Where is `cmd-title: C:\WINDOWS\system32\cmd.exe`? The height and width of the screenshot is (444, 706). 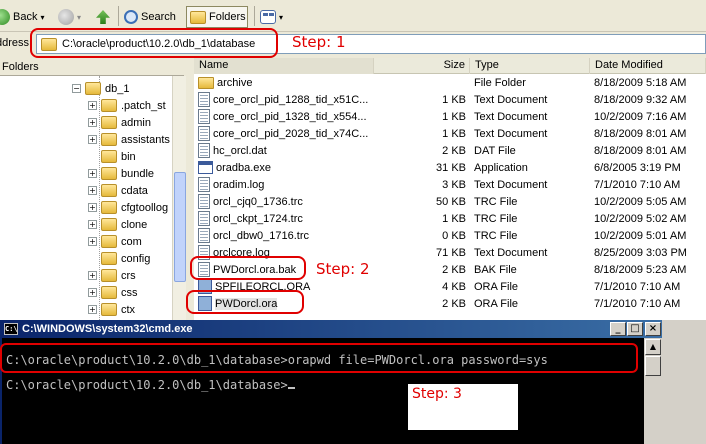 cmd-title: C:\WINDOWS\system32\cmd.exe is located at coordinates (107, 329).